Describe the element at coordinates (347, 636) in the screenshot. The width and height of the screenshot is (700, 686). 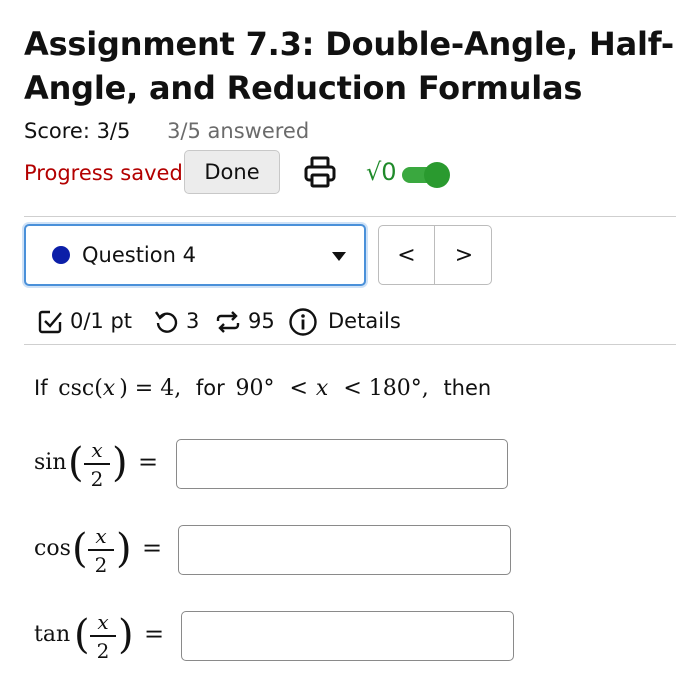
I see `tan-answer-input` at that location.